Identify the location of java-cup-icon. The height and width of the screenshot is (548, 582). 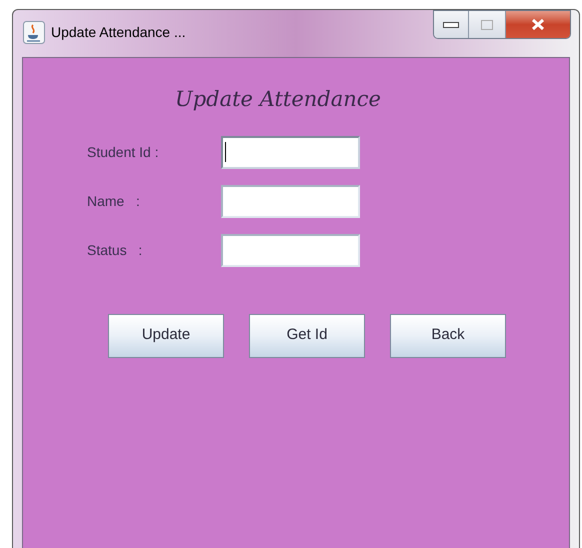
(34, 32).